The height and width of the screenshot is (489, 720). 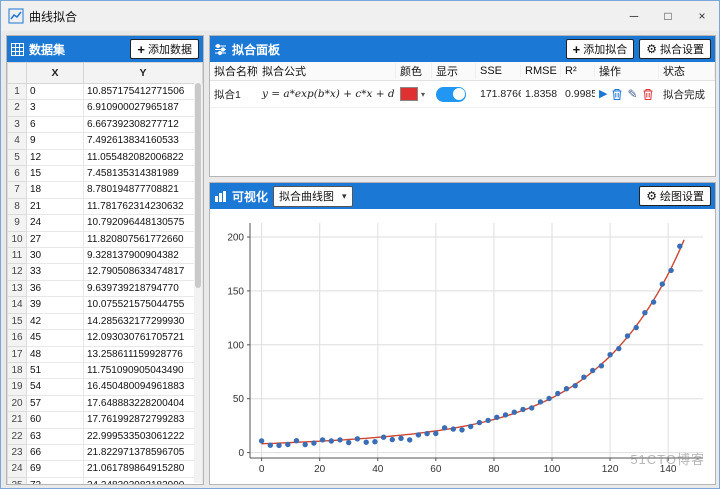 What do you see at coordinates (55, 305) in the screenshot?
I see `x-cell: 39` at bounding box center [55, 305].